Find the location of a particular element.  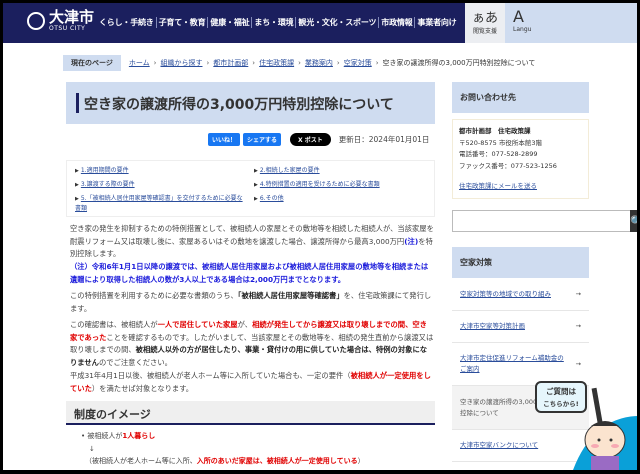

nav-item: 健康・福祉 is located at coordinates (229, 22).